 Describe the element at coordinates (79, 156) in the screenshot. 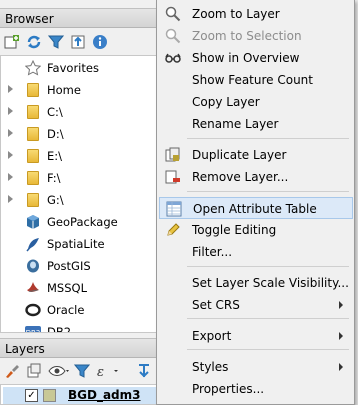

I see `browser-item-e: E:\` at that location.